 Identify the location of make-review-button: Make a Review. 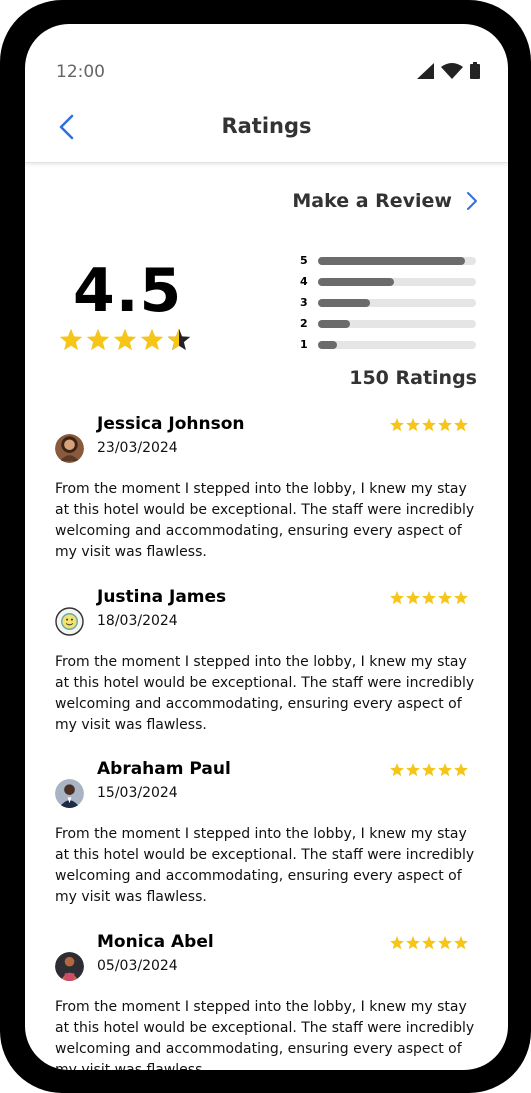
(385, 201).